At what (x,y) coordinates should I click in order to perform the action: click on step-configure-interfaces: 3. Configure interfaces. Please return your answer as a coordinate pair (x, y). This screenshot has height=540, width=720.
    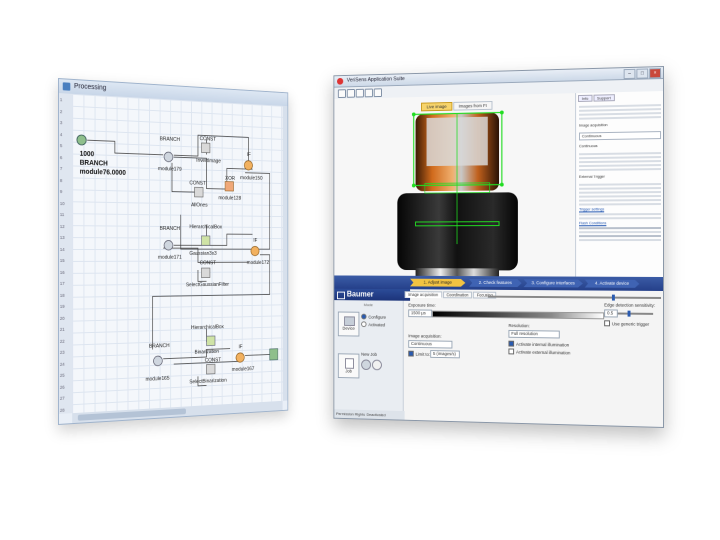
    Looking at the image, I should click on (553, 283).